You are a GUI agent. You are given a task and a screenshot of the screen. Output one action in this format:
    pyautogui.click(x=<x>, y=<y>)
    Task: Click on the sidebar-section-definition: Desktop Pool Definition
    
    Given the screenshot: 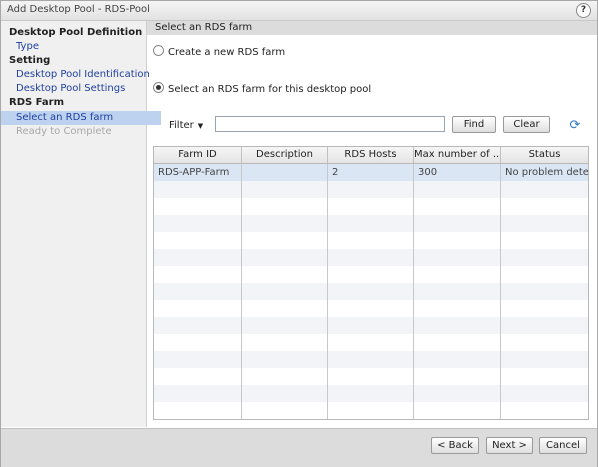 What is the action you would take?
    pyautogui.click(x=76, y=32)
    